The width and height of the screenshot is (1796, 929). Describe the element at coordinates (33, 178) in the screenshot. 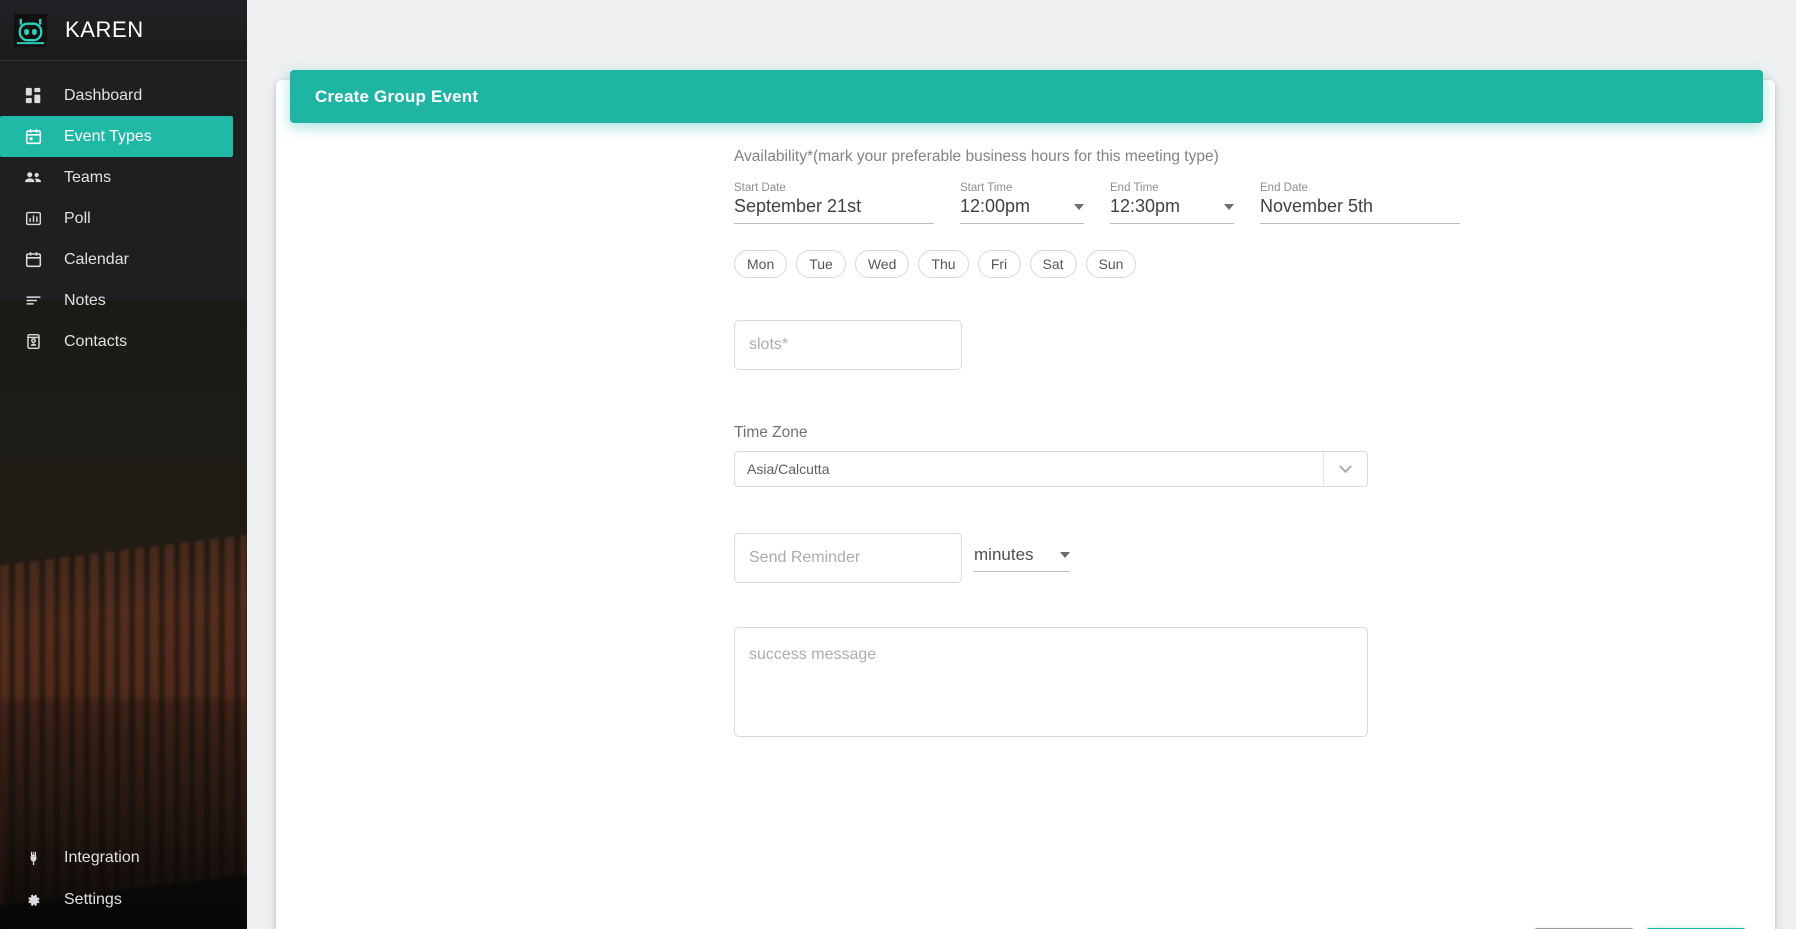

I see `people-group-icon` at that location.